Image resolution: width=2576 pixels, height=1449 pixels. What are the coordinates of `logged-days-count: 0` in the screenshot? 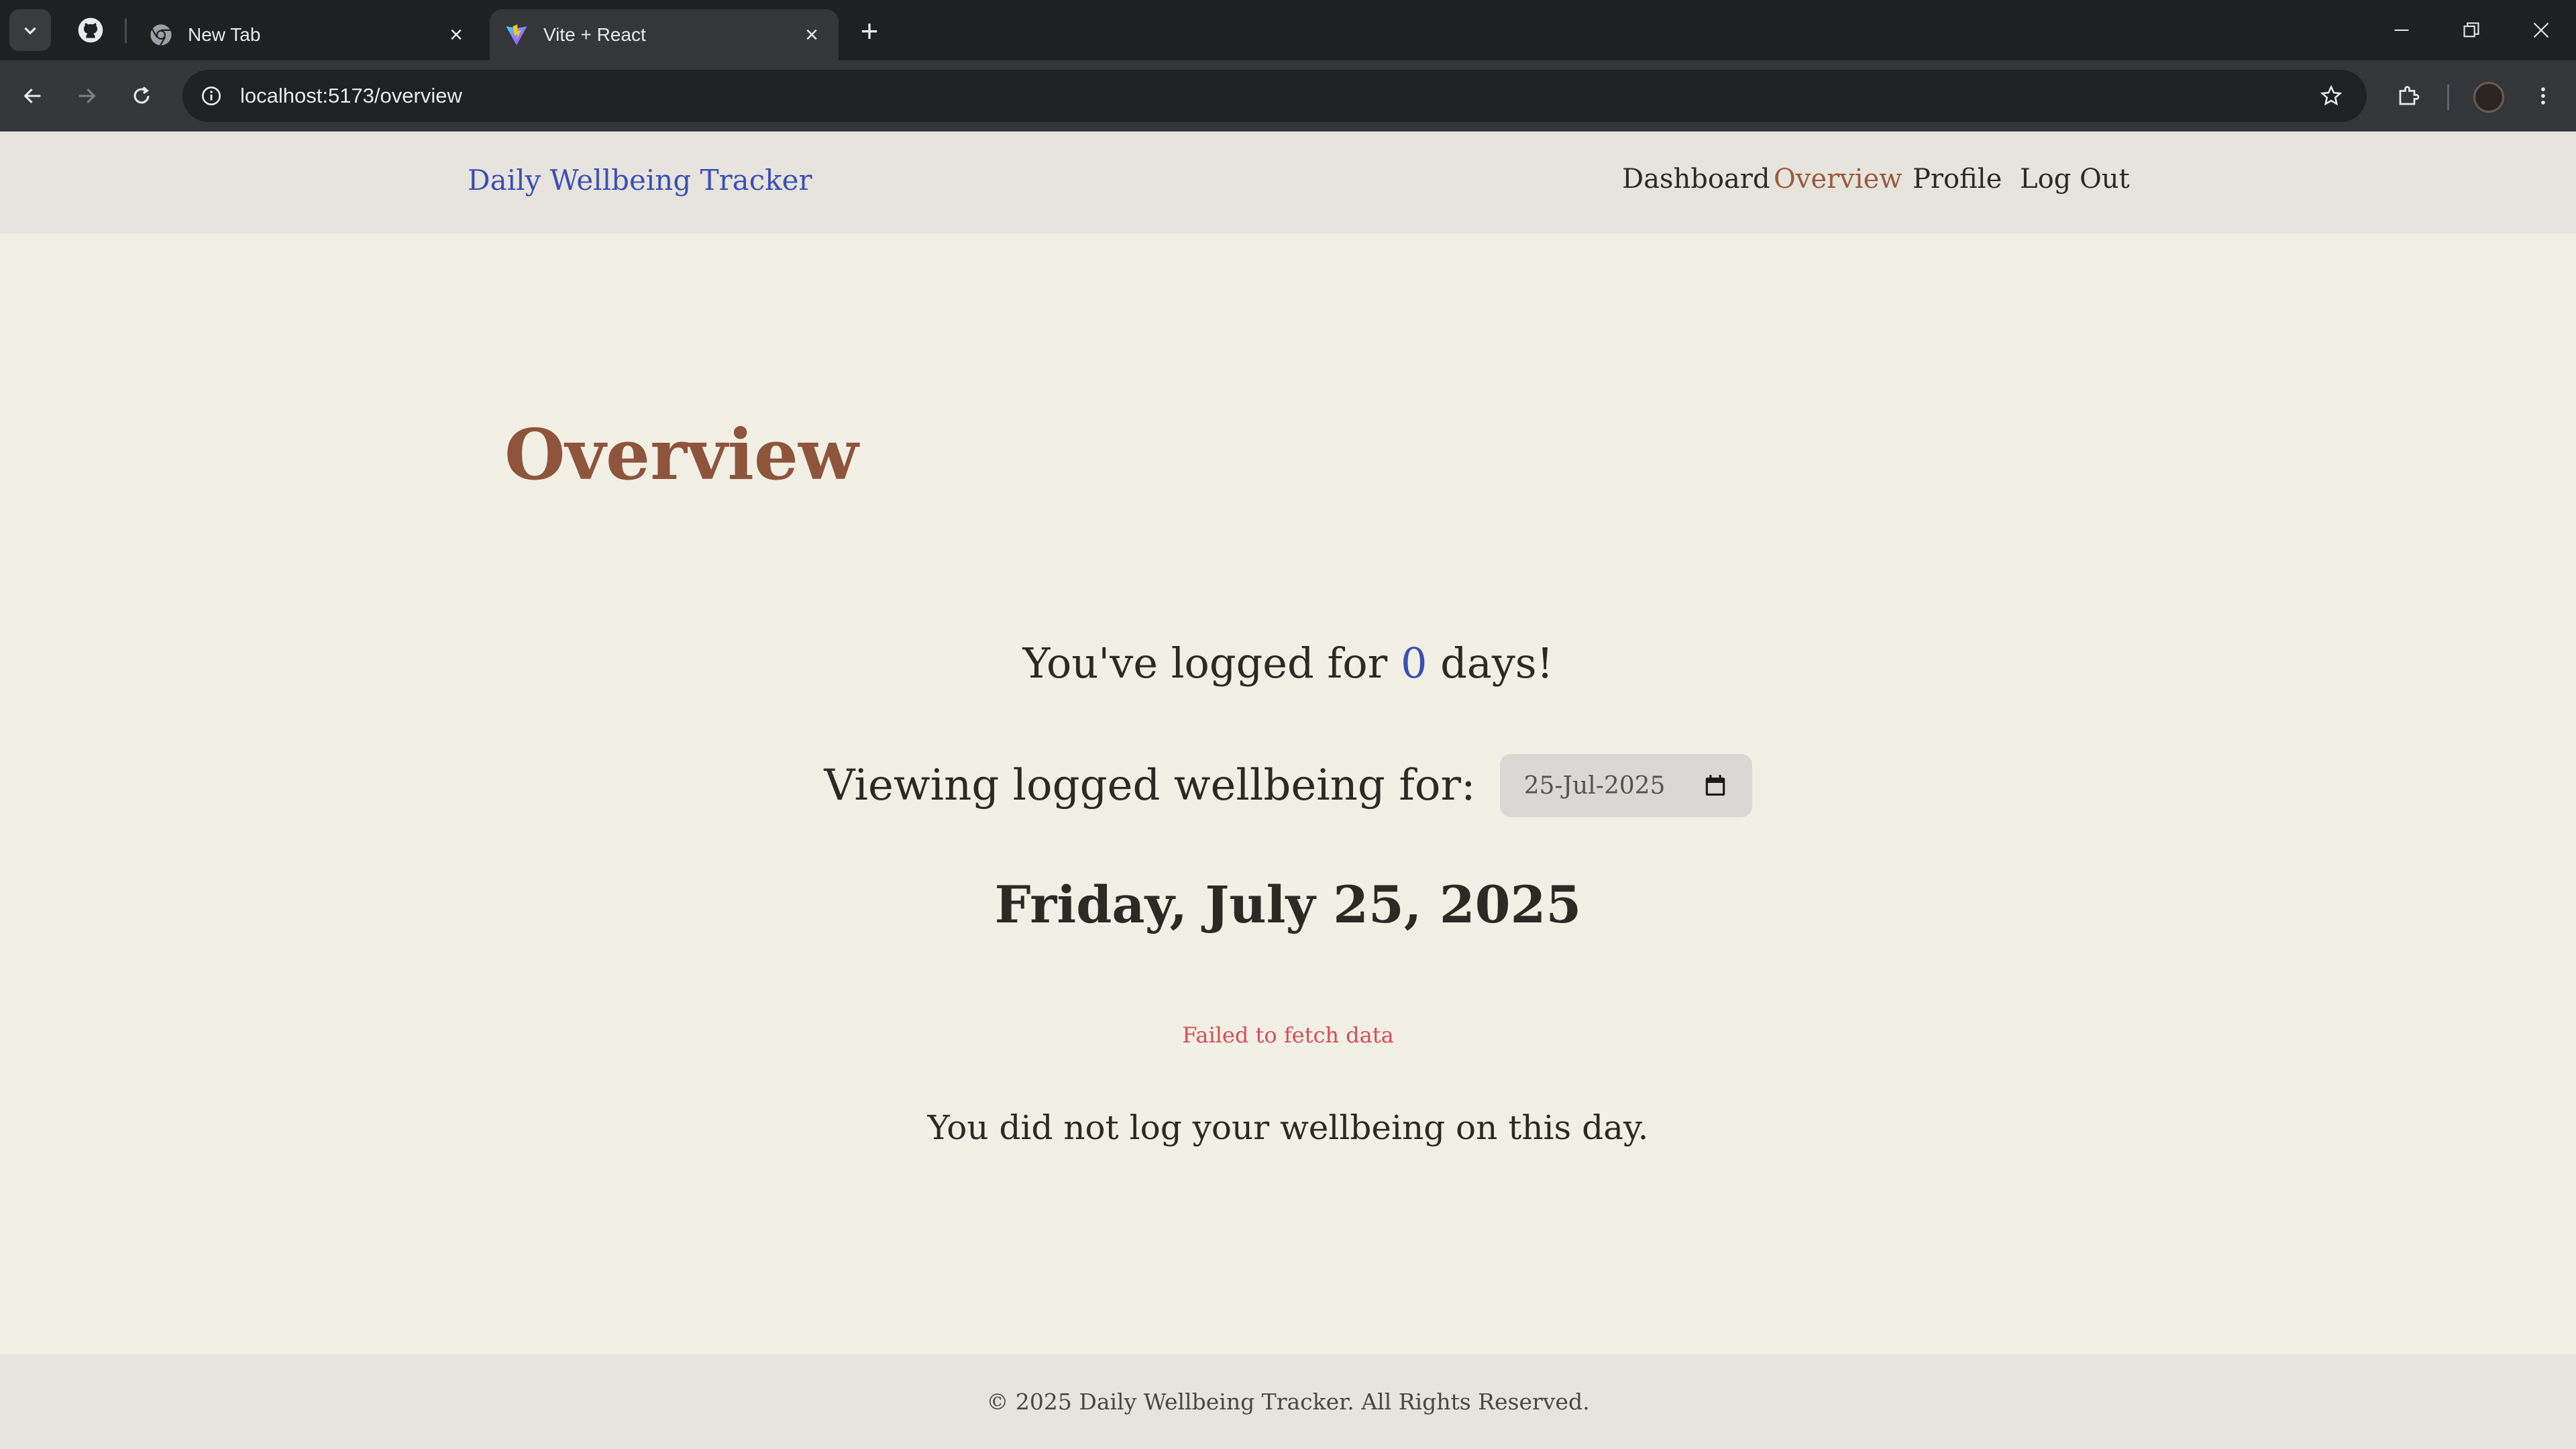 It's located at (1414, 663).